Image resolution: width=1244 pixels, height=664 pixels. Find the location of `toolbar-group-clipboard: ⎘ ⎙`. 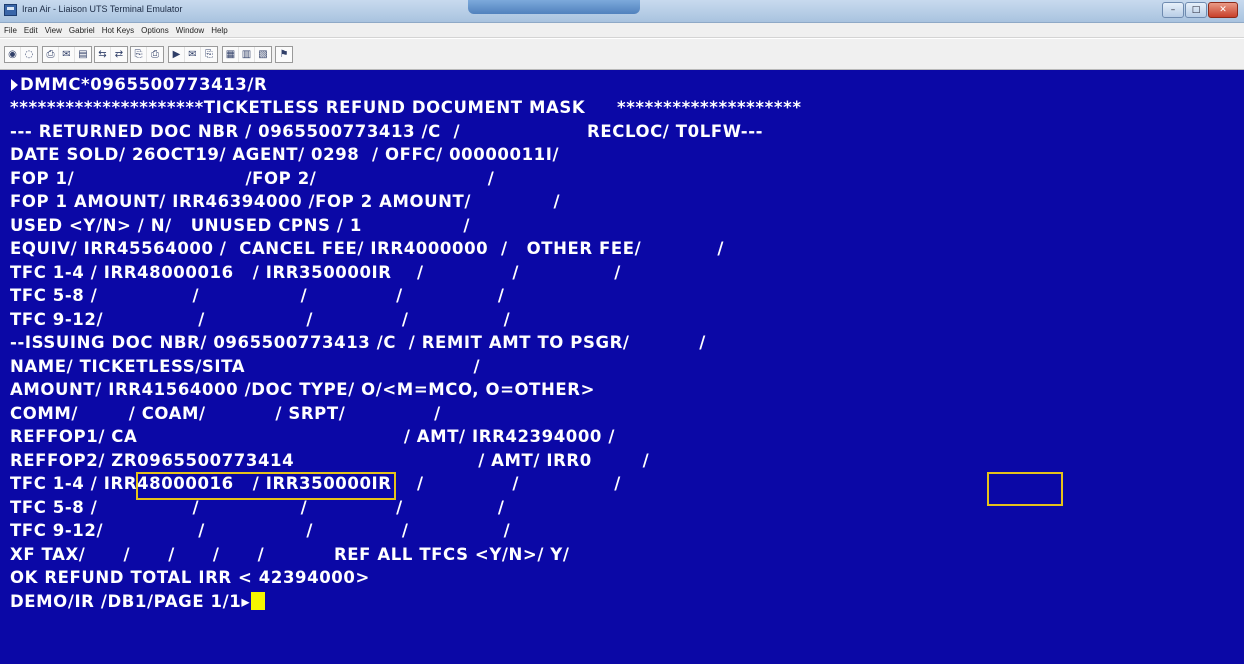

toolbar-group-clipboard: ⎘ ⎙ is located at coordinates (147, 54).